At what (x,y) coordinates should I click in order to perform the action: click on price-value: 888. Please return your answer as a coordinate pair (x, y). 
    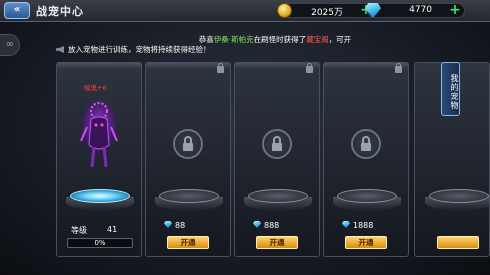
    Looking at the image, I should click on (272, 225).